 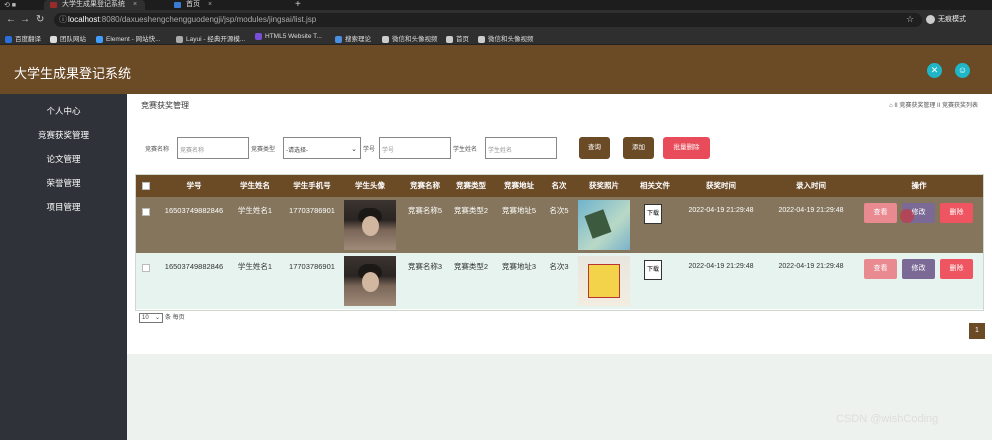 I want to click on page-number-button: 1, so click(x=977, y=331).